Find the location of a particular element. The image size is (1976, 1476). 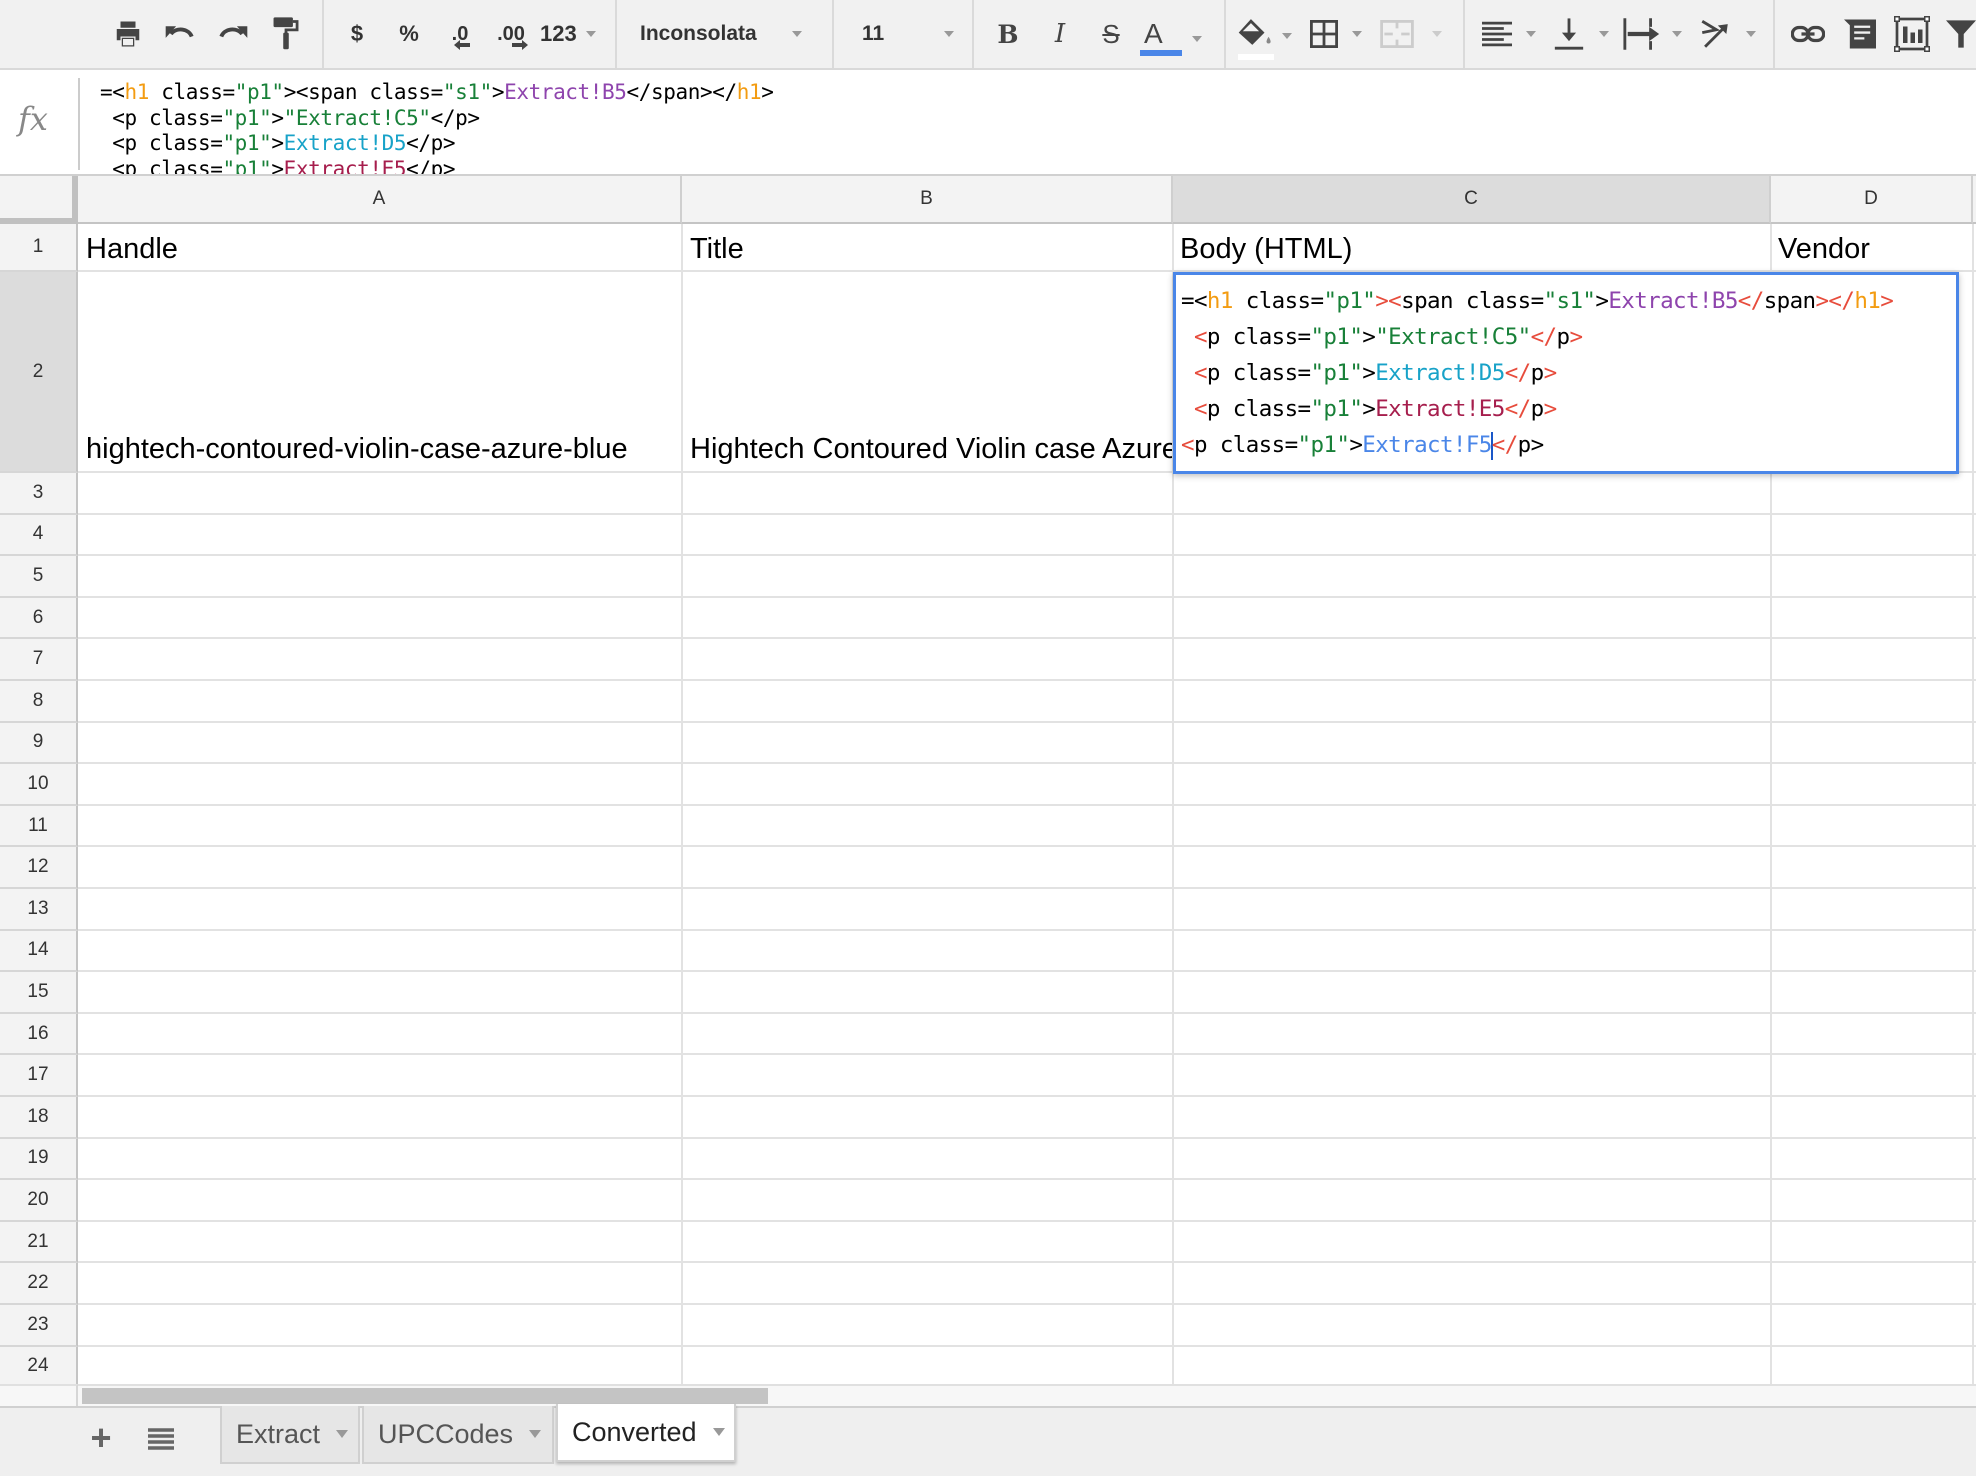

column-header-c: C is located at coordinates (1472, 200).